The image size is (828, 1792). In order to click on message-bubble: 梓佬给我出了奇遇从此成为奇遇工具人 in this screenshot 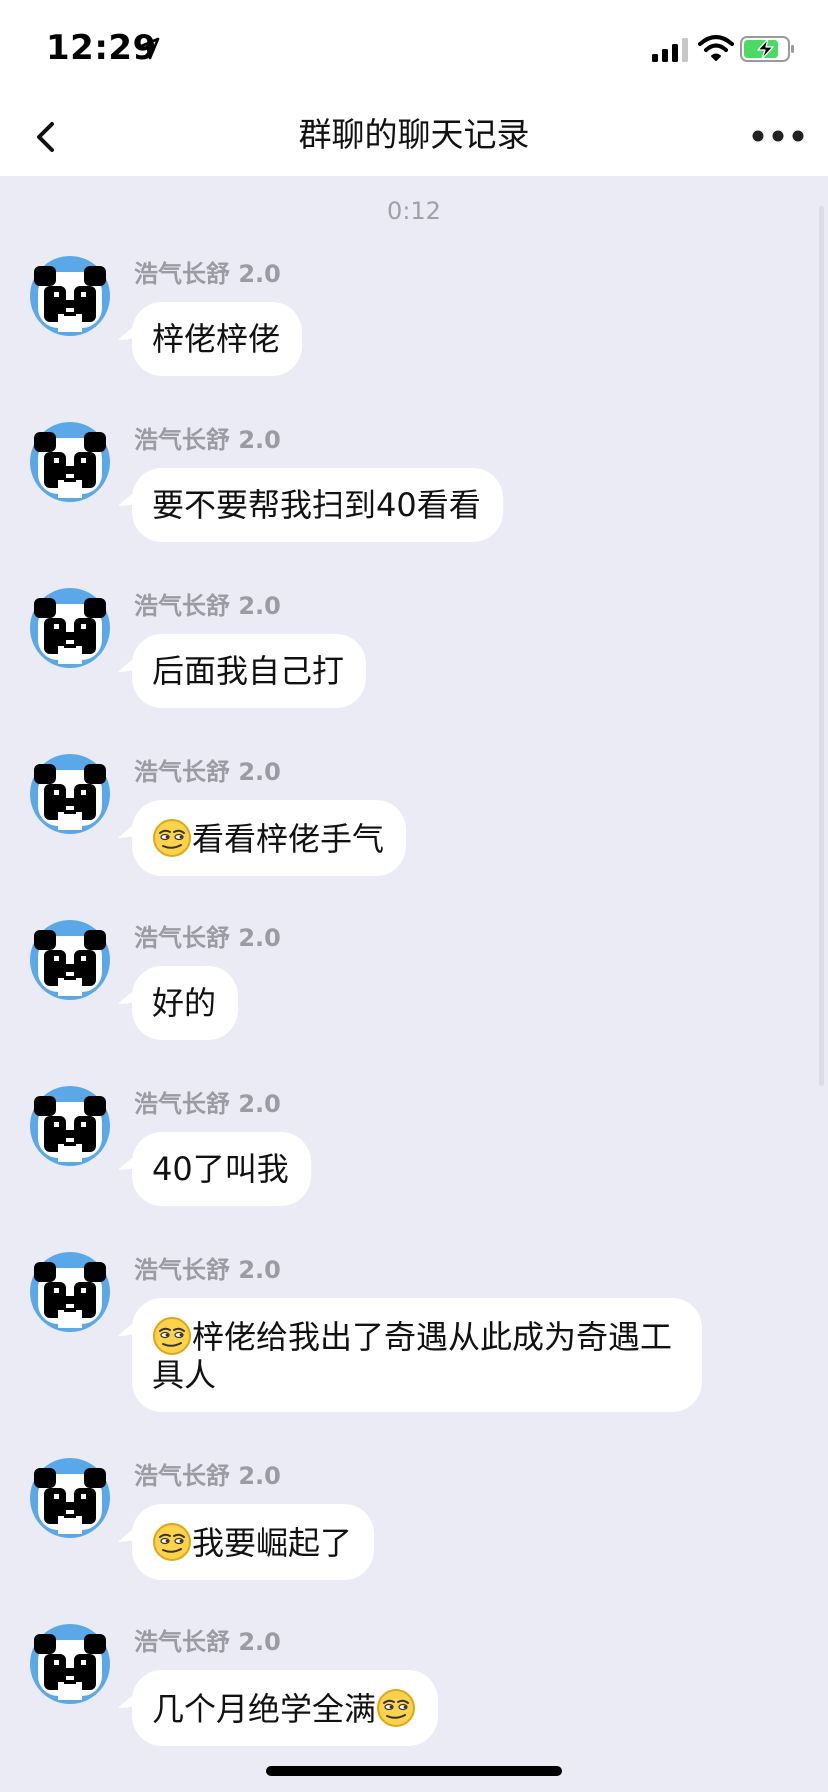, I will do `click(410, 1355)`.